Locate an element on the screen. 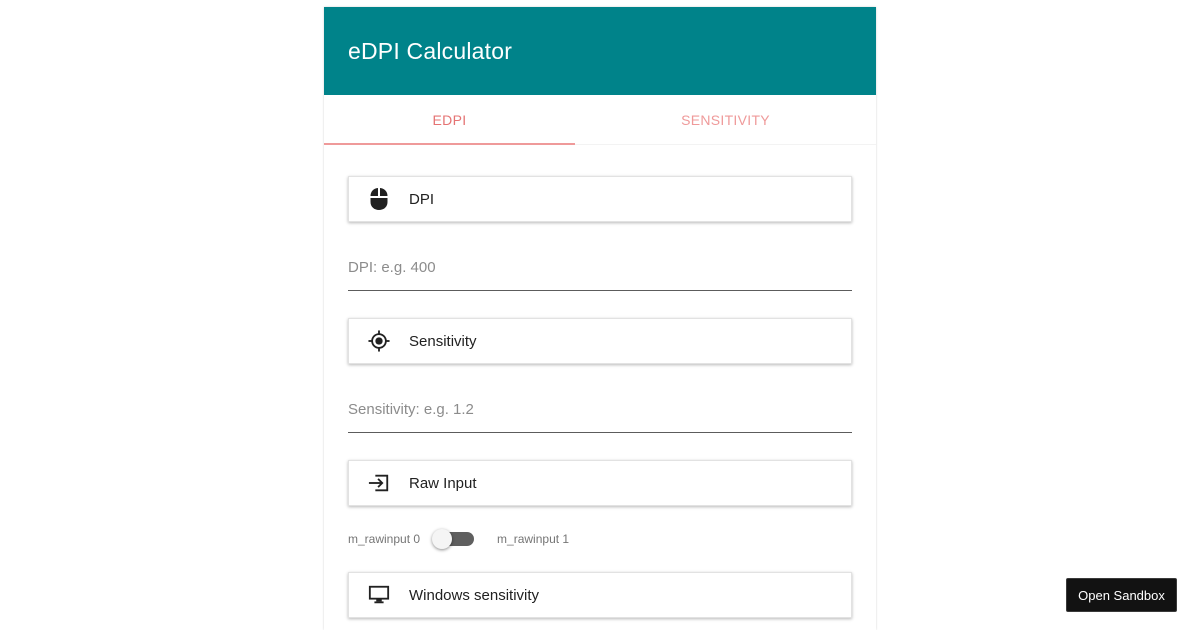 The image size is (1200, 630). raw-input-toggle-row: m_rawinput 0 m_rawinput 1 is located at coordinates (600, 539).